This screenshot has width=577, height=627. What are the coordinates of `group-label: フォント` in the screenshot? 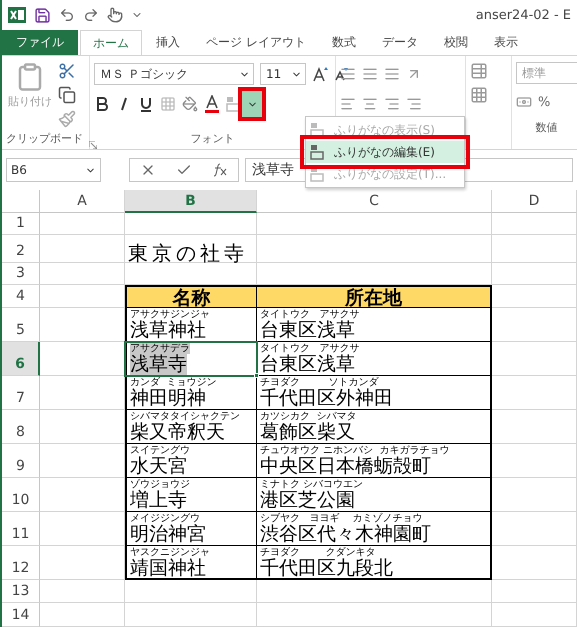 It's located at (212, 139).